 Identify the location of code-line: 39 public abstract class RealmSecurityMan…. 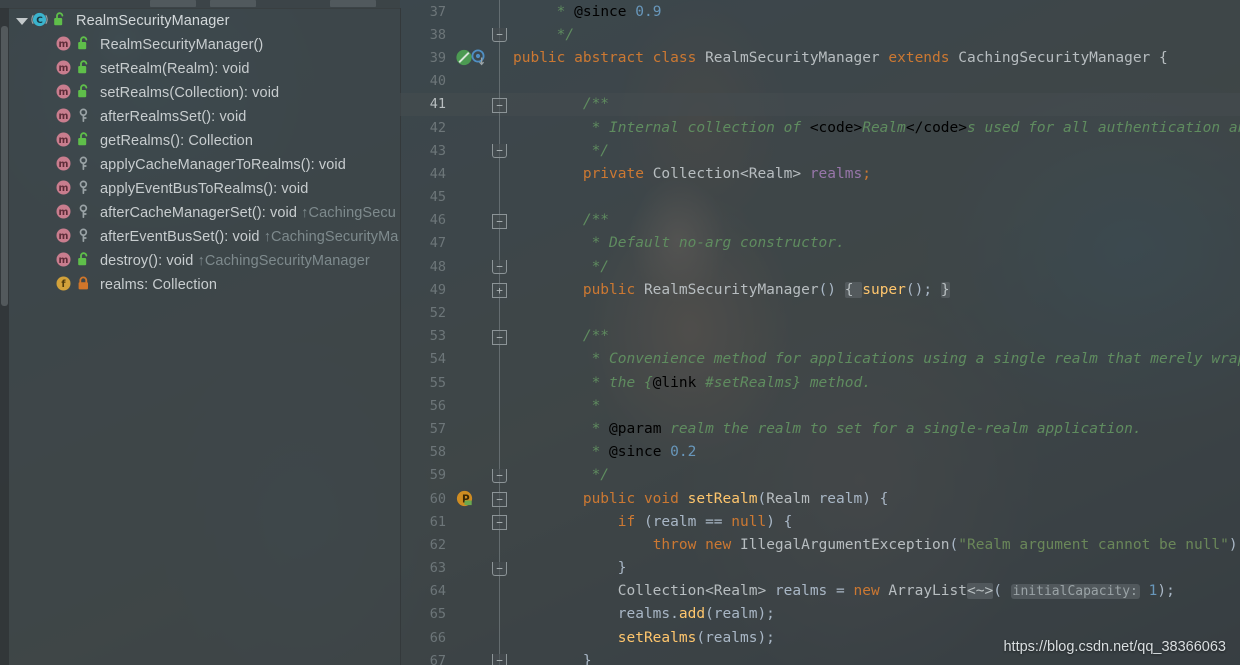
(820, 58).